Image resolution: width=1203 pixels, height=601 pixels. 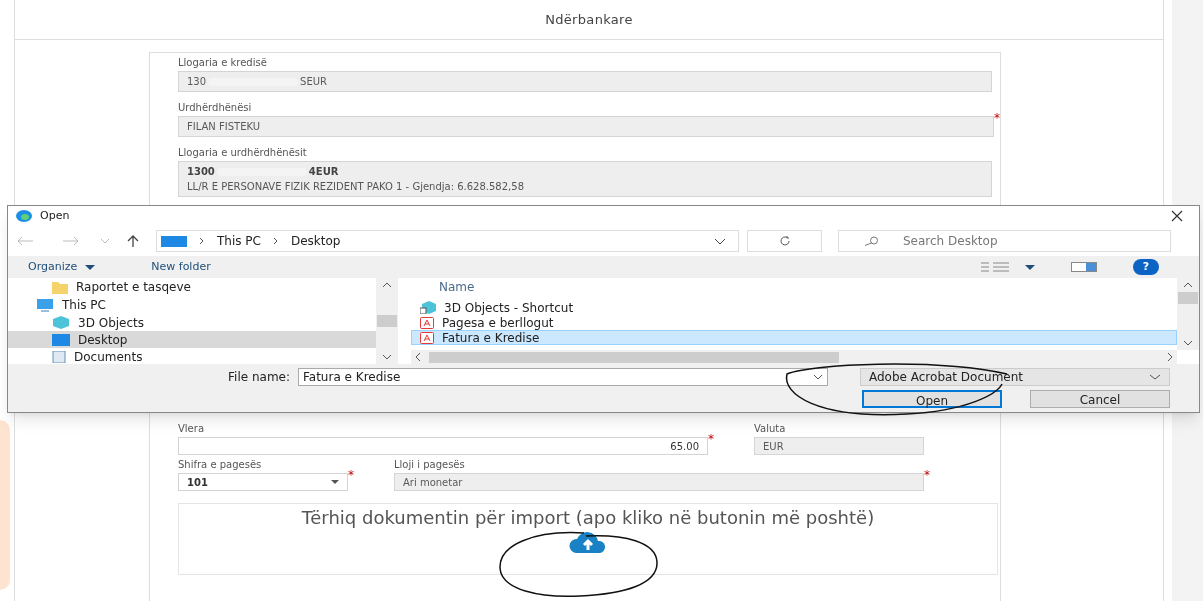 What do you see at coordinates (59, 356) in the screenshot?
I see `document-icon` at bounding box center [59, 356].